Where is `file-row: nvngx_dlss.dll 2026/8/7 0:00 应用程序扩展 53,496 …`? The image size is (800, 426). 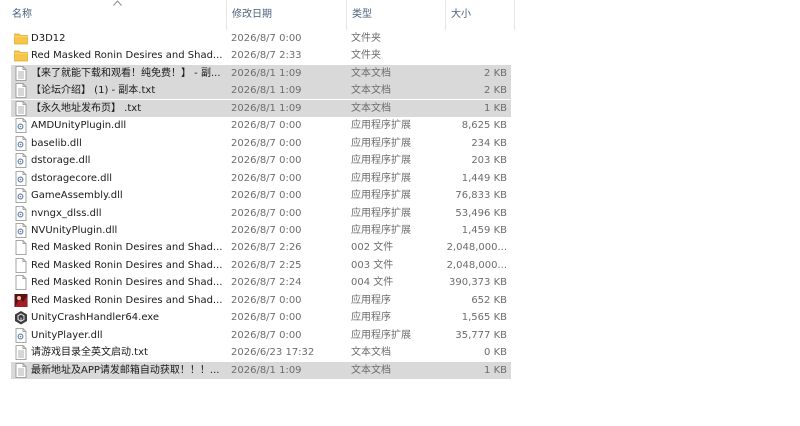 file-row: nvngx_dlss.dll 2026/8/7 0:00 应用程序扩展 53,496 … is located at coordinates (261, 213).